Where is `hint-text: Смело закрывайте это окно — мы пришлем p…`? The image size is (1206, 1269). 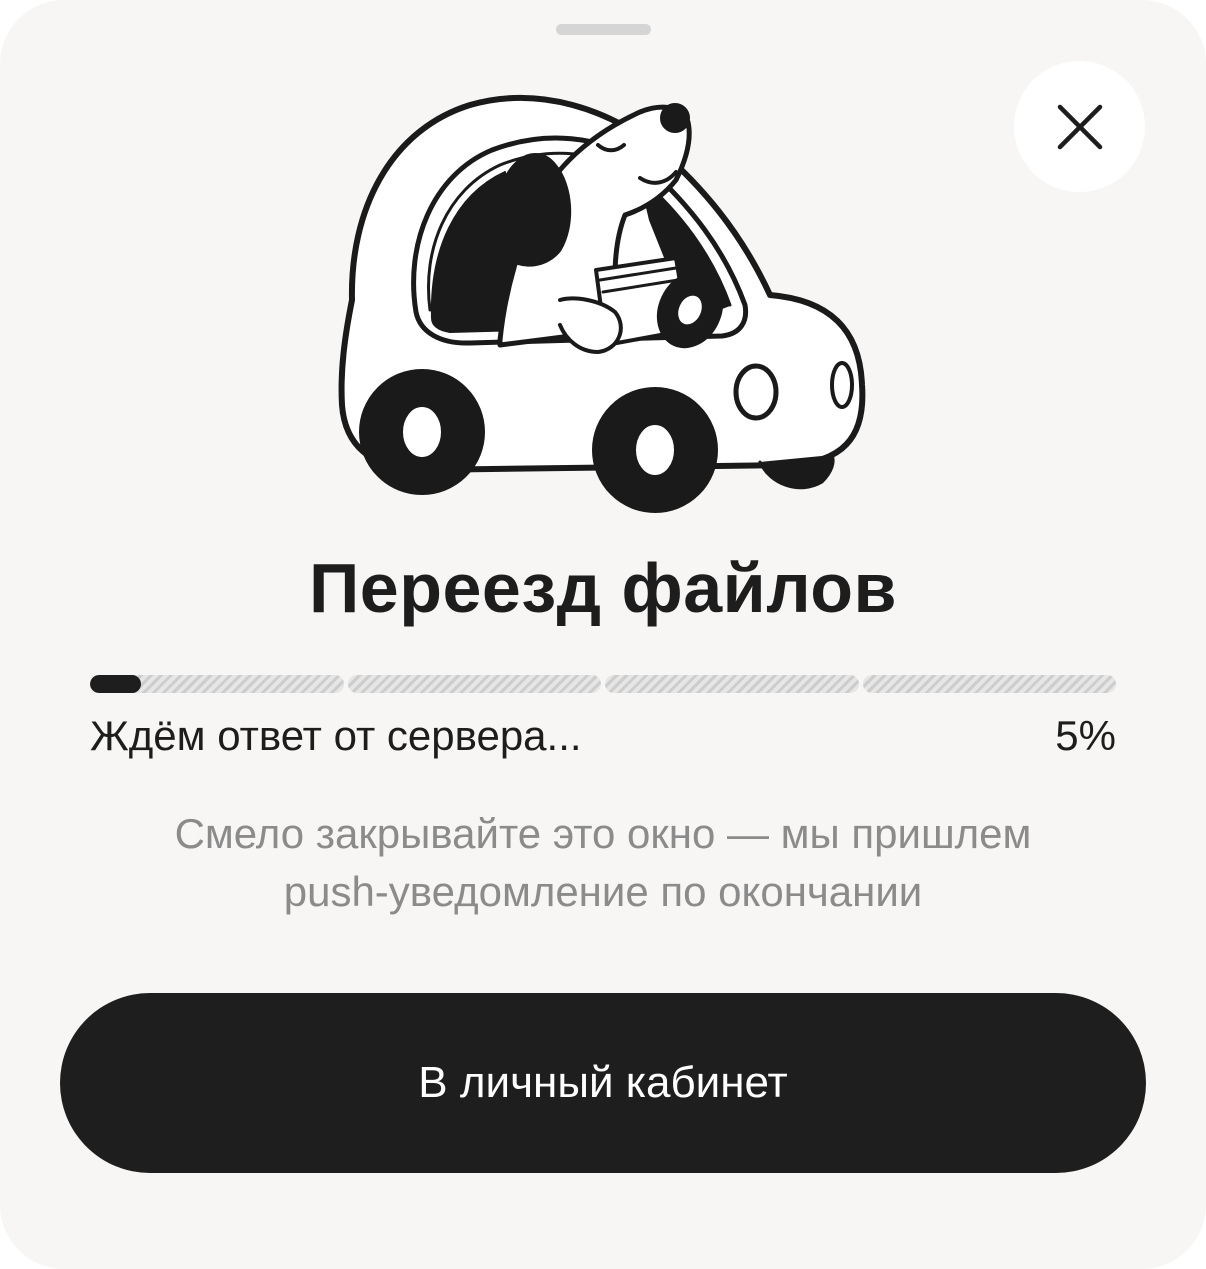
hint-text: Смело закрывайте это окно — мы пришлем p… is located at coordinates (603, 863).